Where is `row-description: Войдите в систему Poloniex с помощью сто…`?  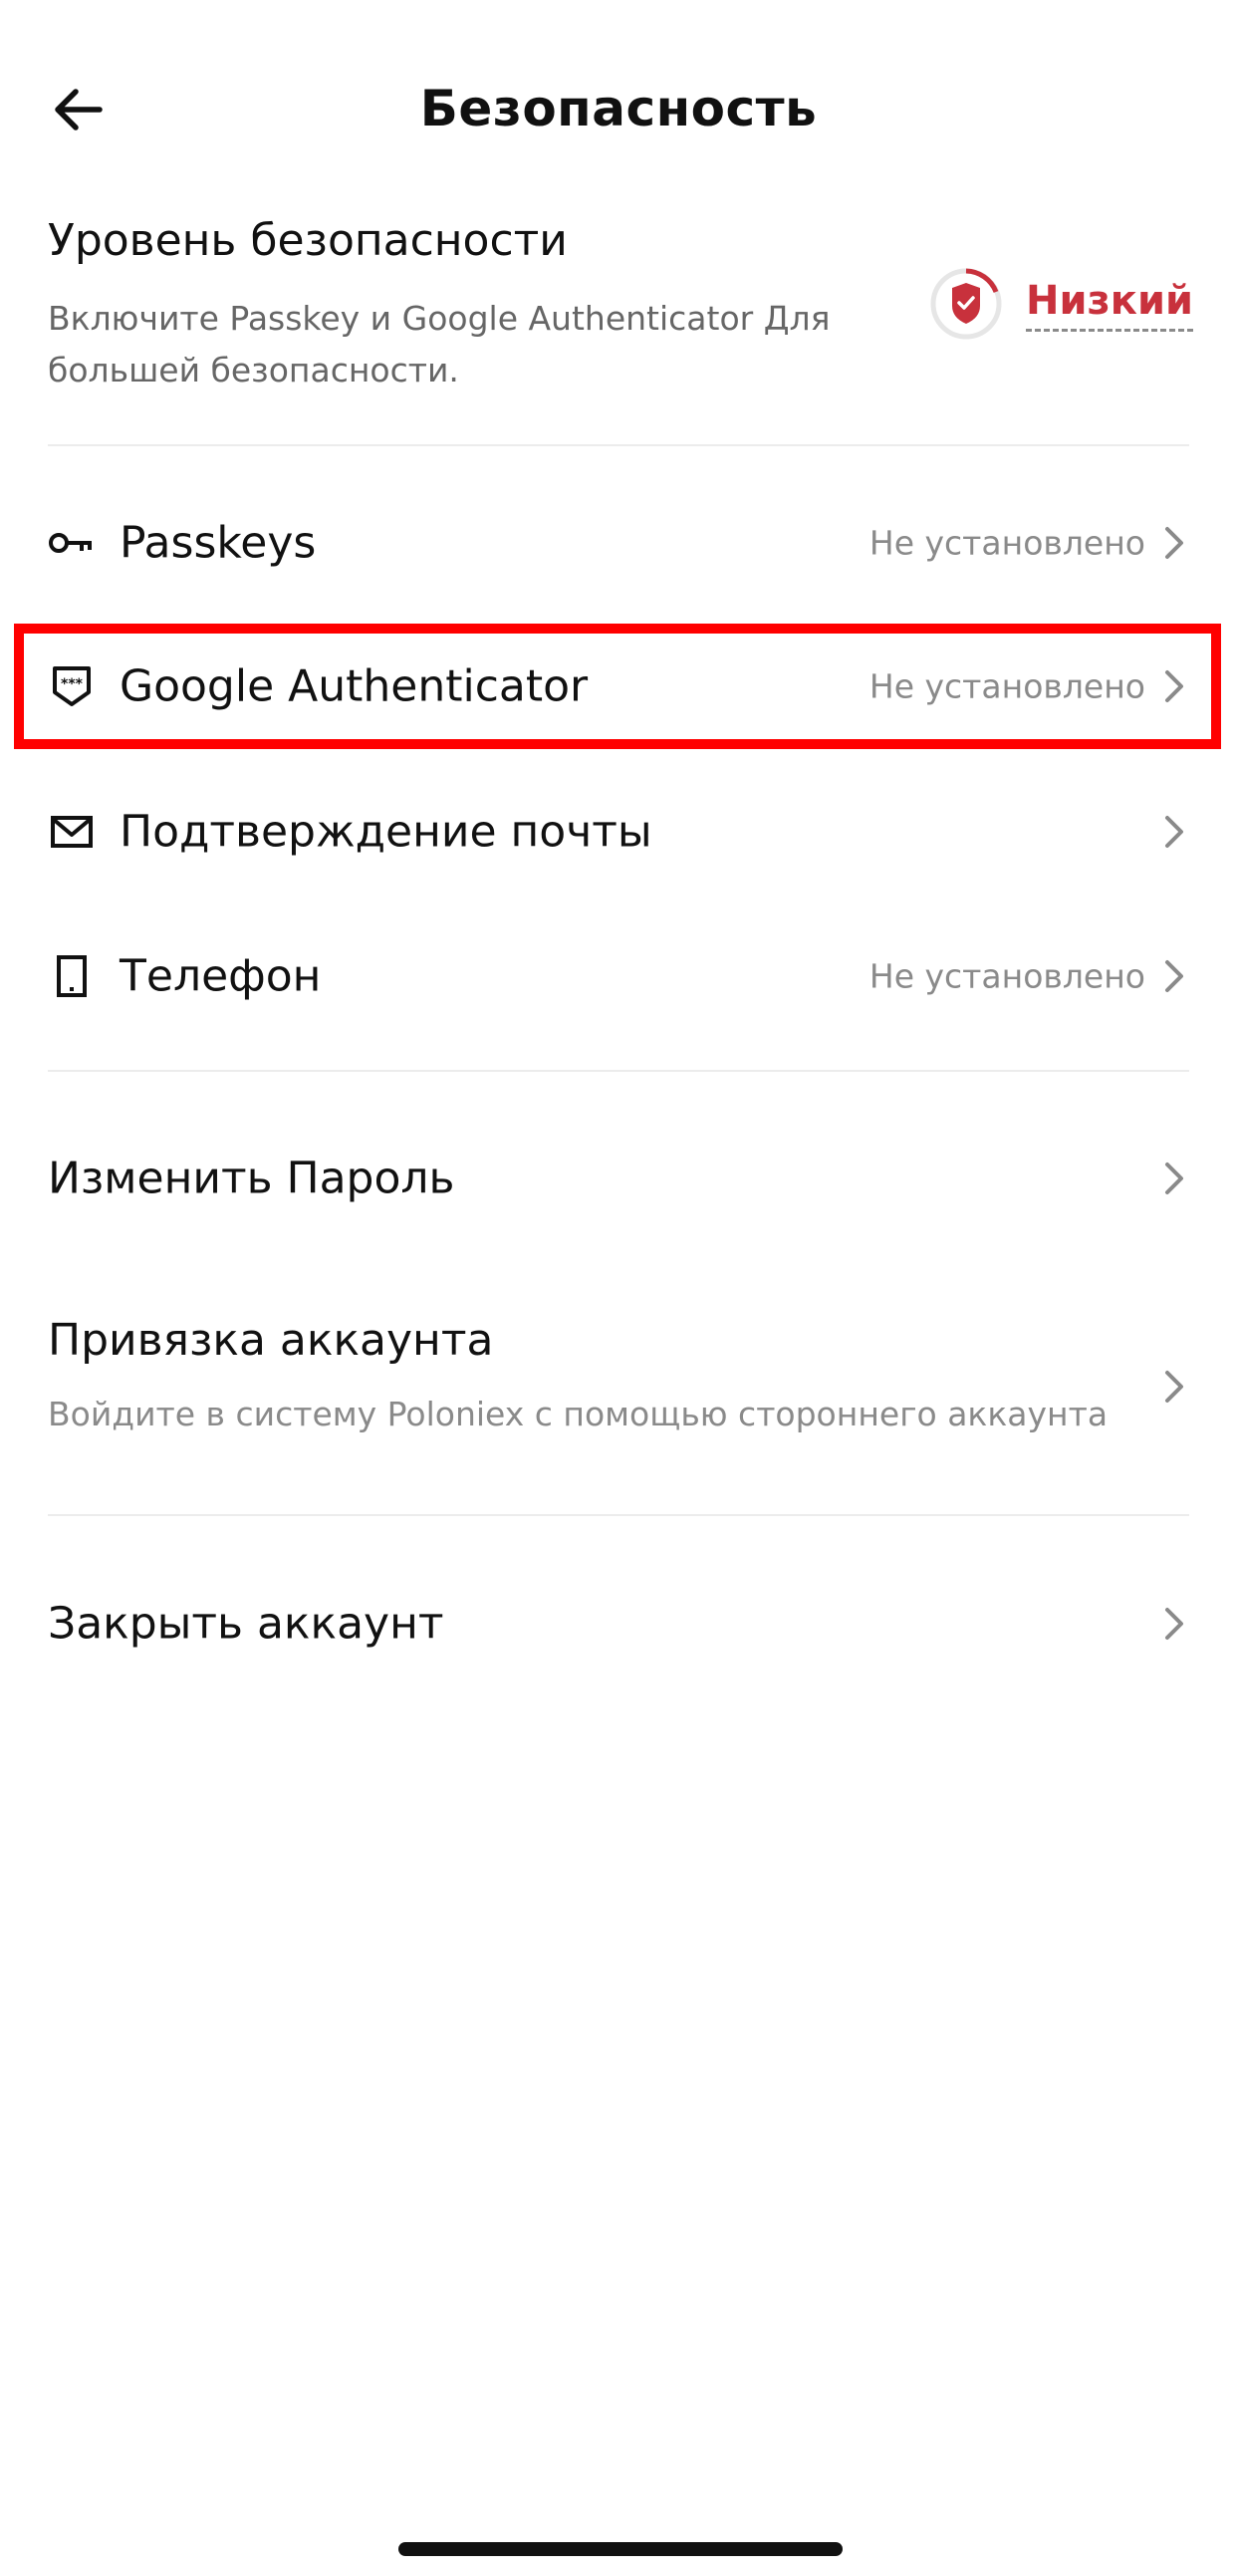
row-description: Войдите в систему Poloniex с помощью сто… is located at coordinates (578, 1414).